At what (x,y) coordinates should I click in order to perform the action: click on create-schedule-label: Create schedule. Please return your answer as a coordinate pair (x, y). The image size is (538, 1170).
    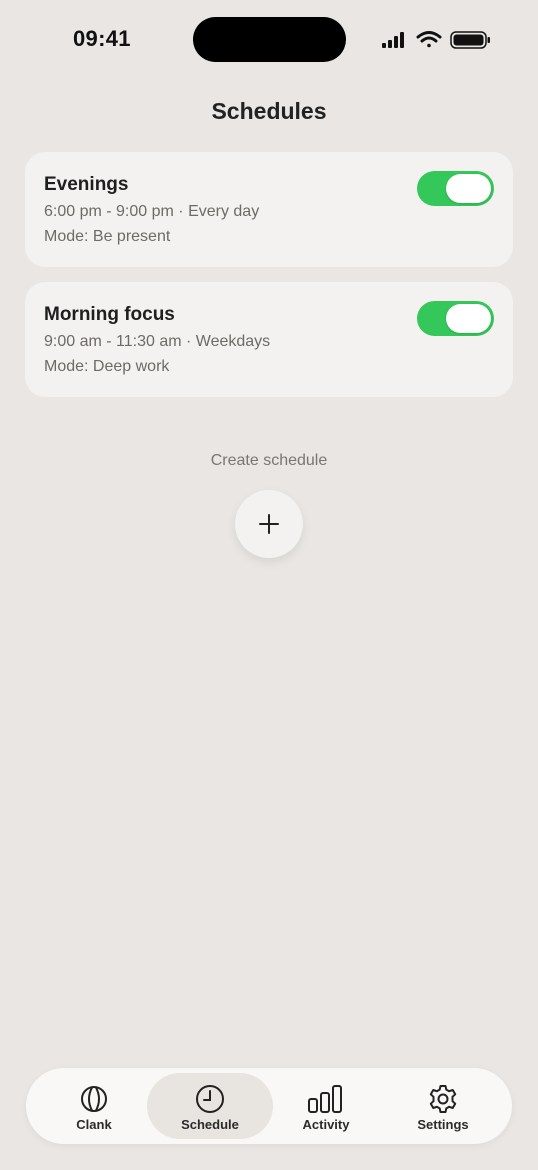
    Looking at the image, I should click on (269, 460).